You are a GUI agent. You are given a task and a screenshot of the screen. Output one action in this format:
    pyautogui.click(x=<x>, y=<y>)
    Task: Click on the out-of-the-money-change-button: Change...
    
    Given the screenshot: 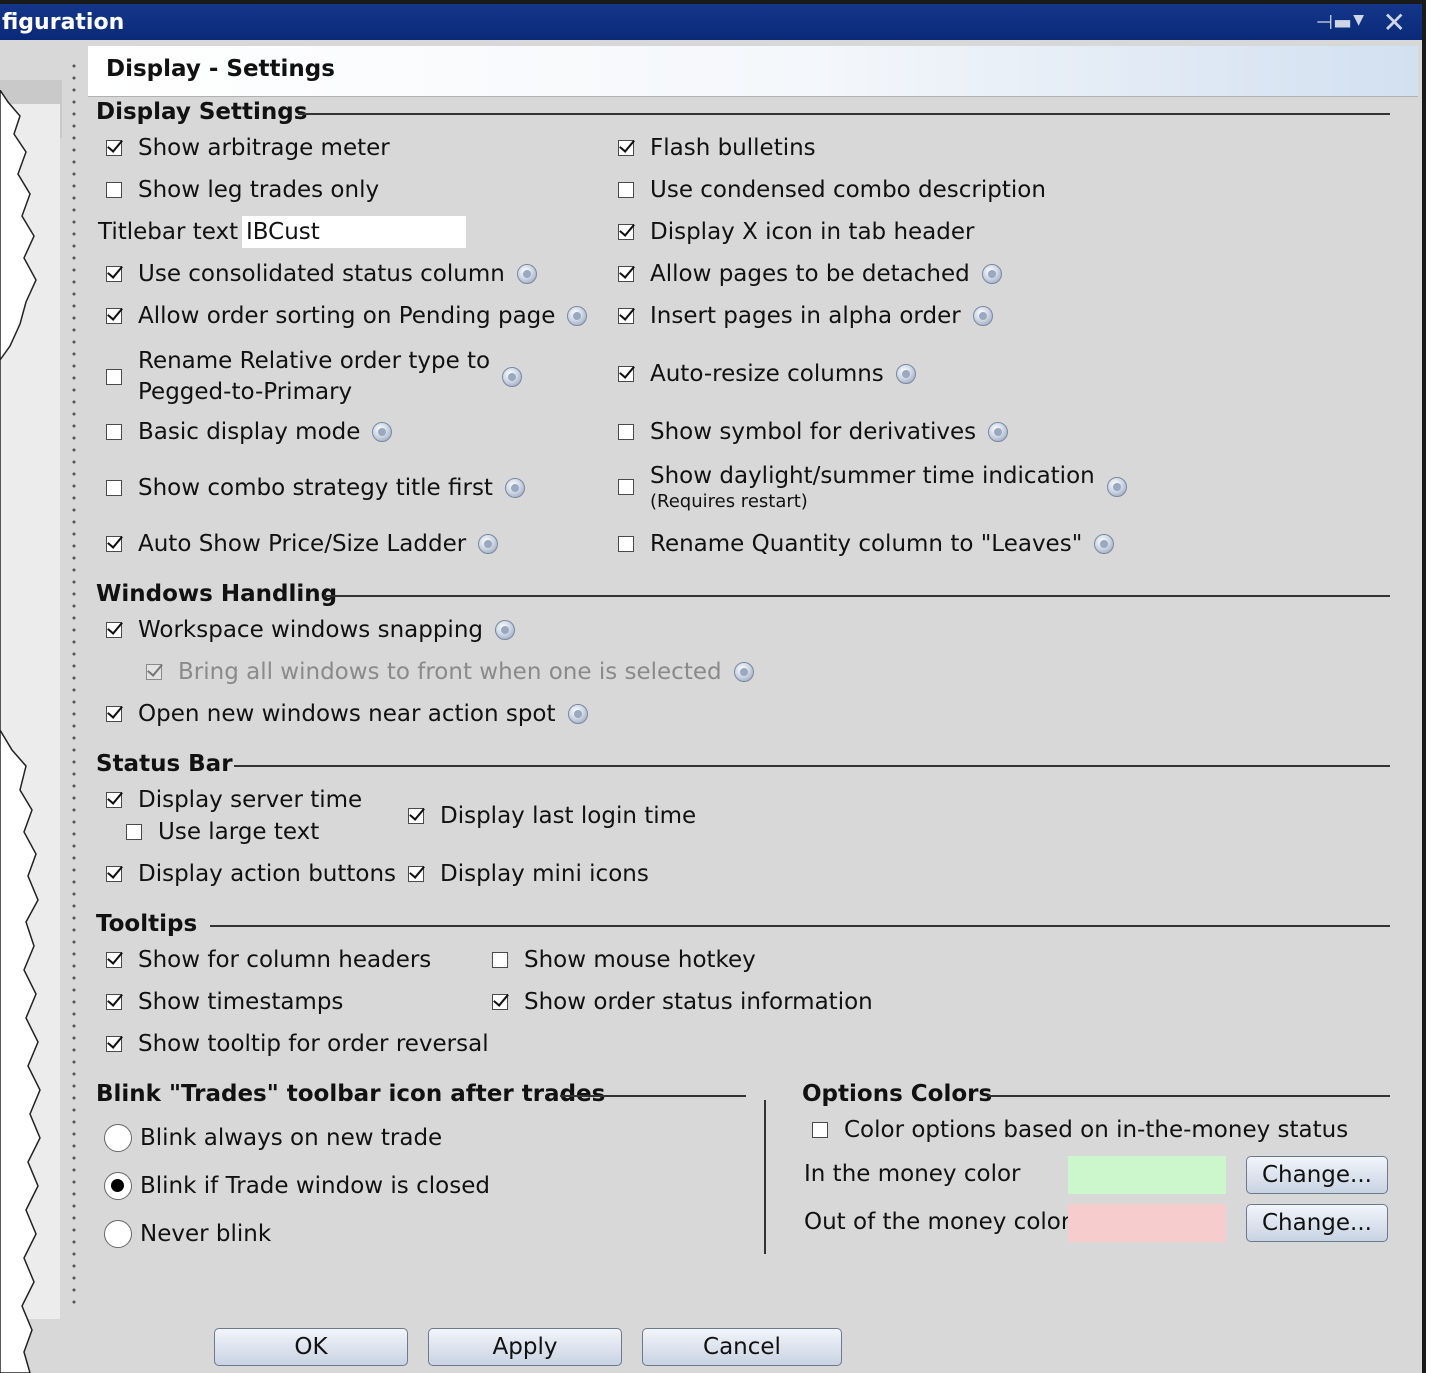 What is the action you would take?
    pyautogui.click(x=1317, y=1223)
    